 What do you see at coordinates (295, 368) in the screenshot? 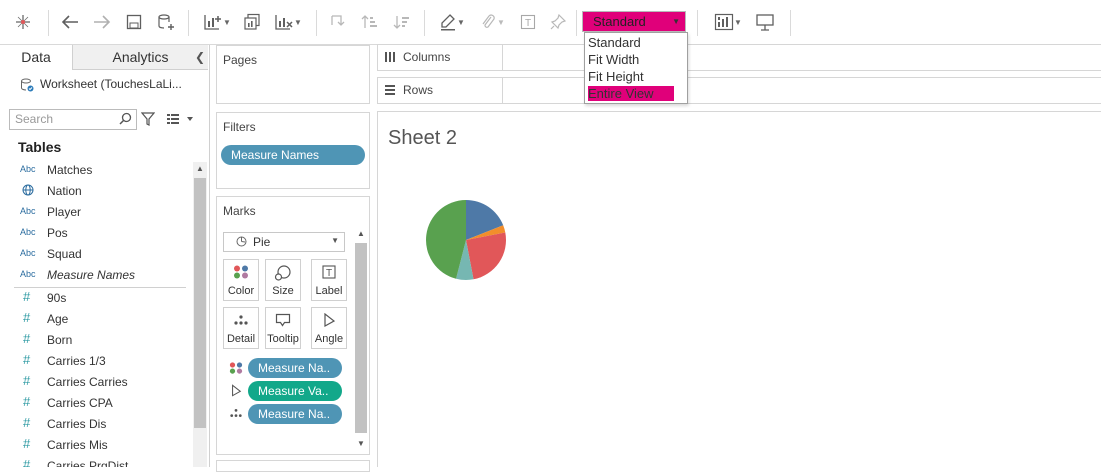
I see `color-pill-measure-names: Measure Na..` at bounding box center [295, 368].